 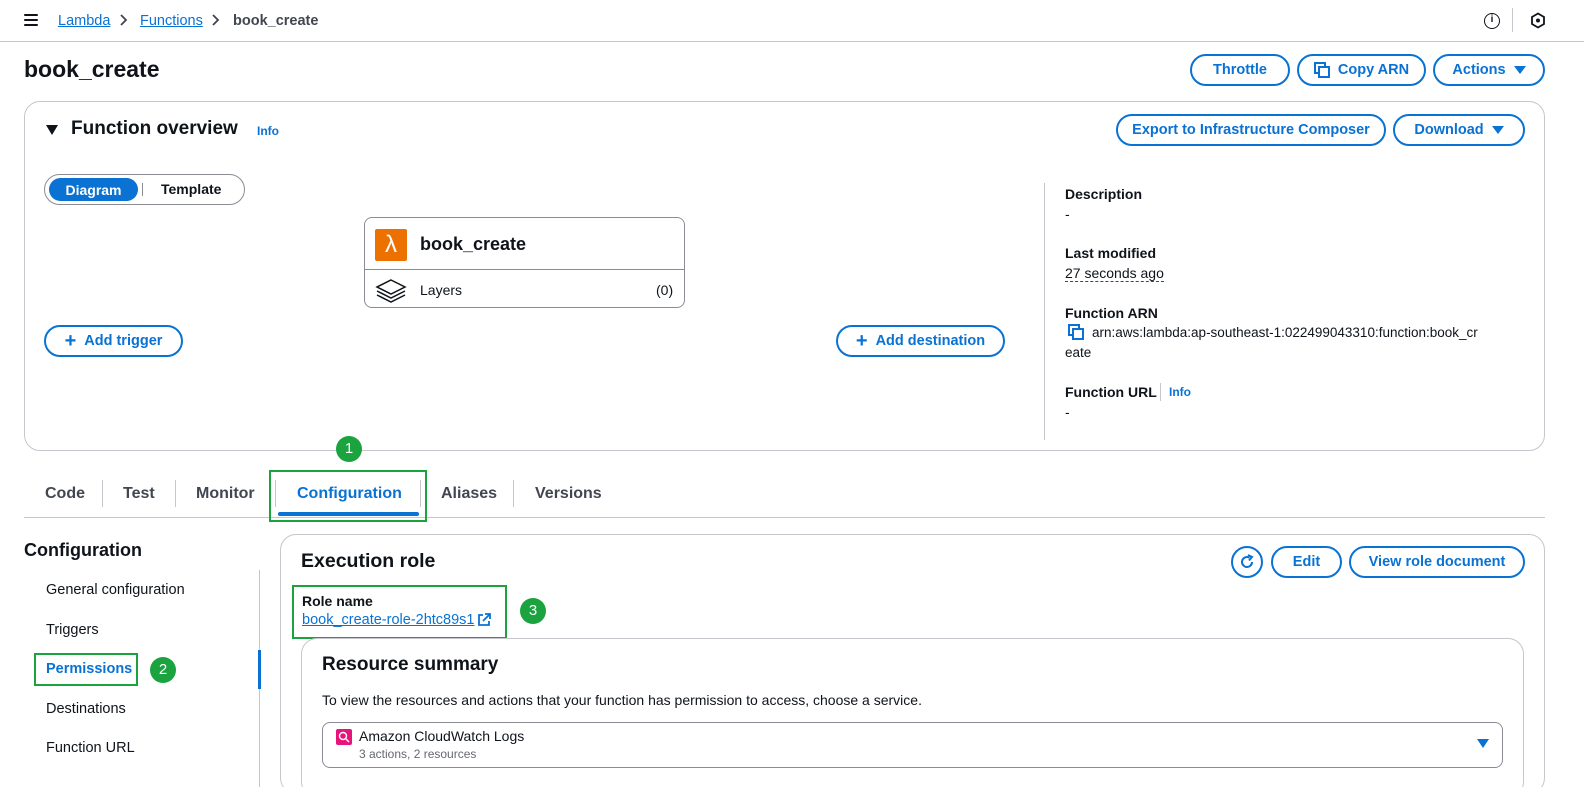 What do you see at coordinates (83, 550) in the screenshot?
I see `sidebar-title: Configuration` at bounding box center [83, 550].